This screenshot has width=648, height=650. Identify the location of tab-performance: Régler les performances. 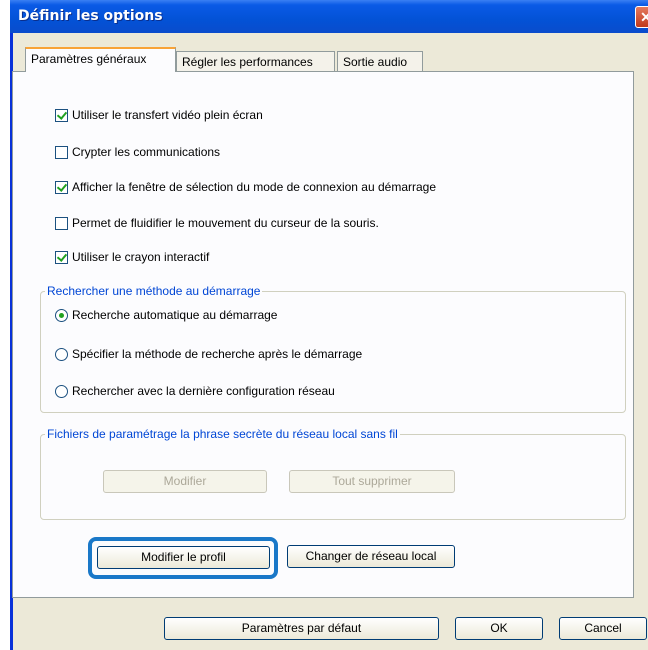
(255, 61).